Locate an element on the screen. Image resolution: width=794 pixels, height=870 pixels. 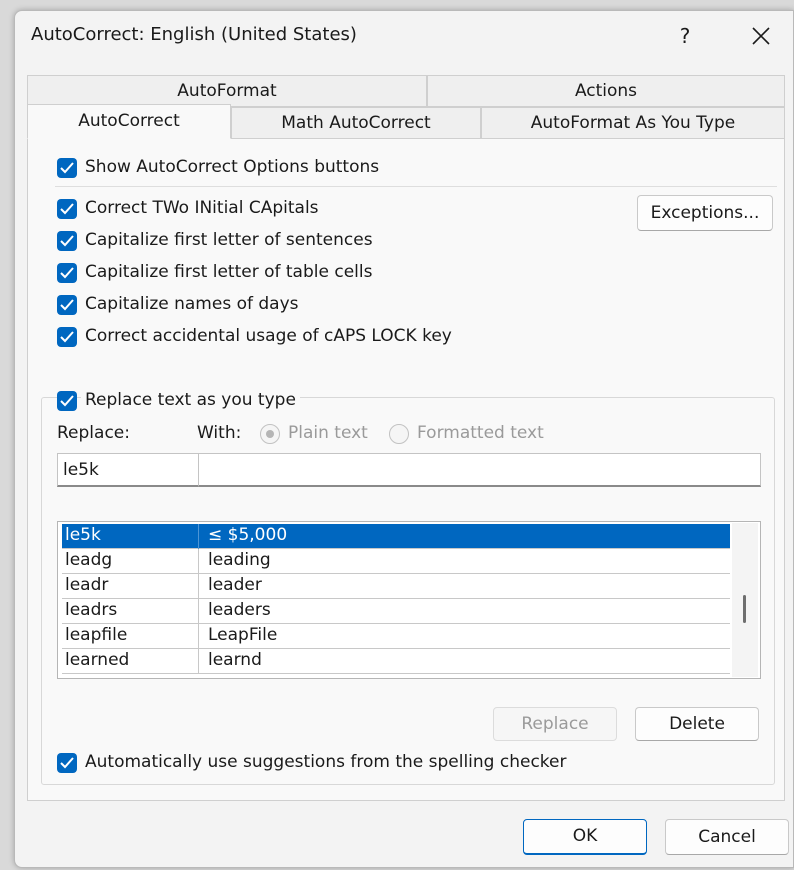
caps-lock-checkbox is located at coordinates (67, 337).